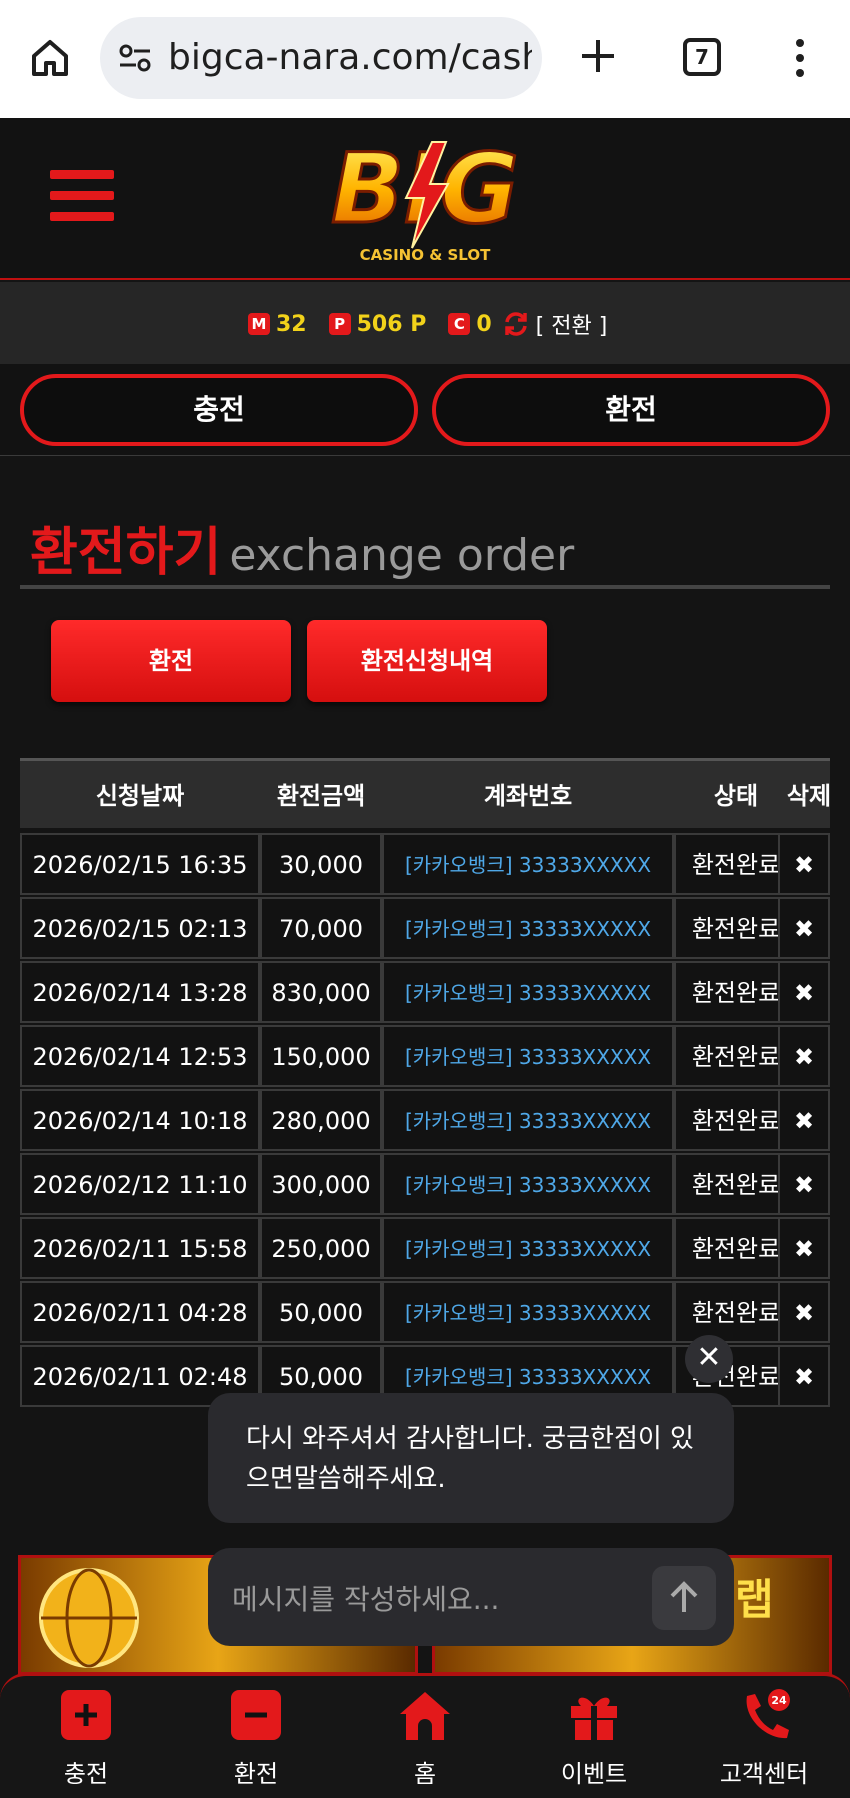  What do you see at coordinates (350, 57) in the screenshot?
I see `url-text: bigca-nara.com/cash` at bounding box center [350, 57].